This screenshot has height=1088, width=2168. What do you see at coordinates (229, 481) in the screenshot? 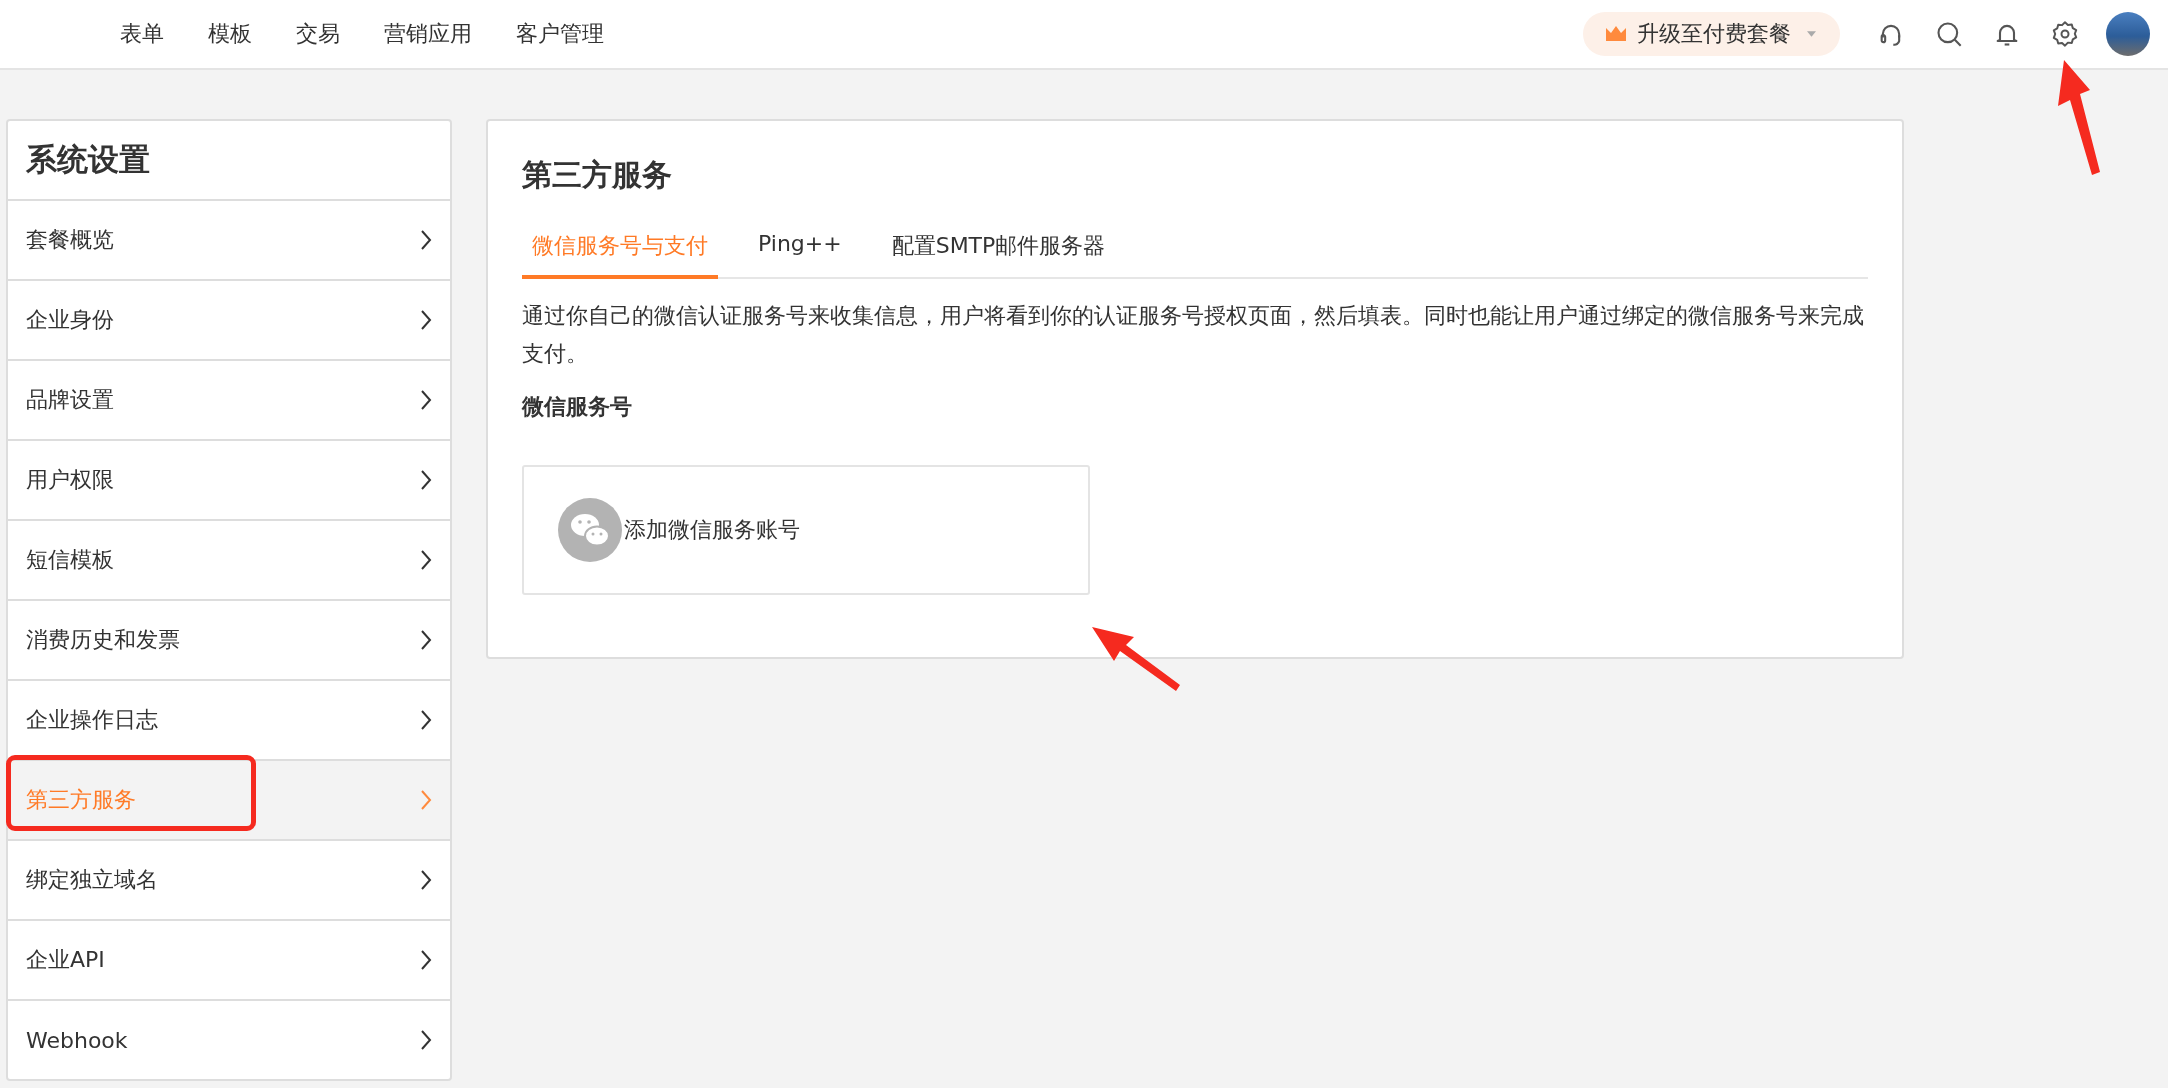
I see `sidebar-item: 用户权限` at bounding box center [229, 481].